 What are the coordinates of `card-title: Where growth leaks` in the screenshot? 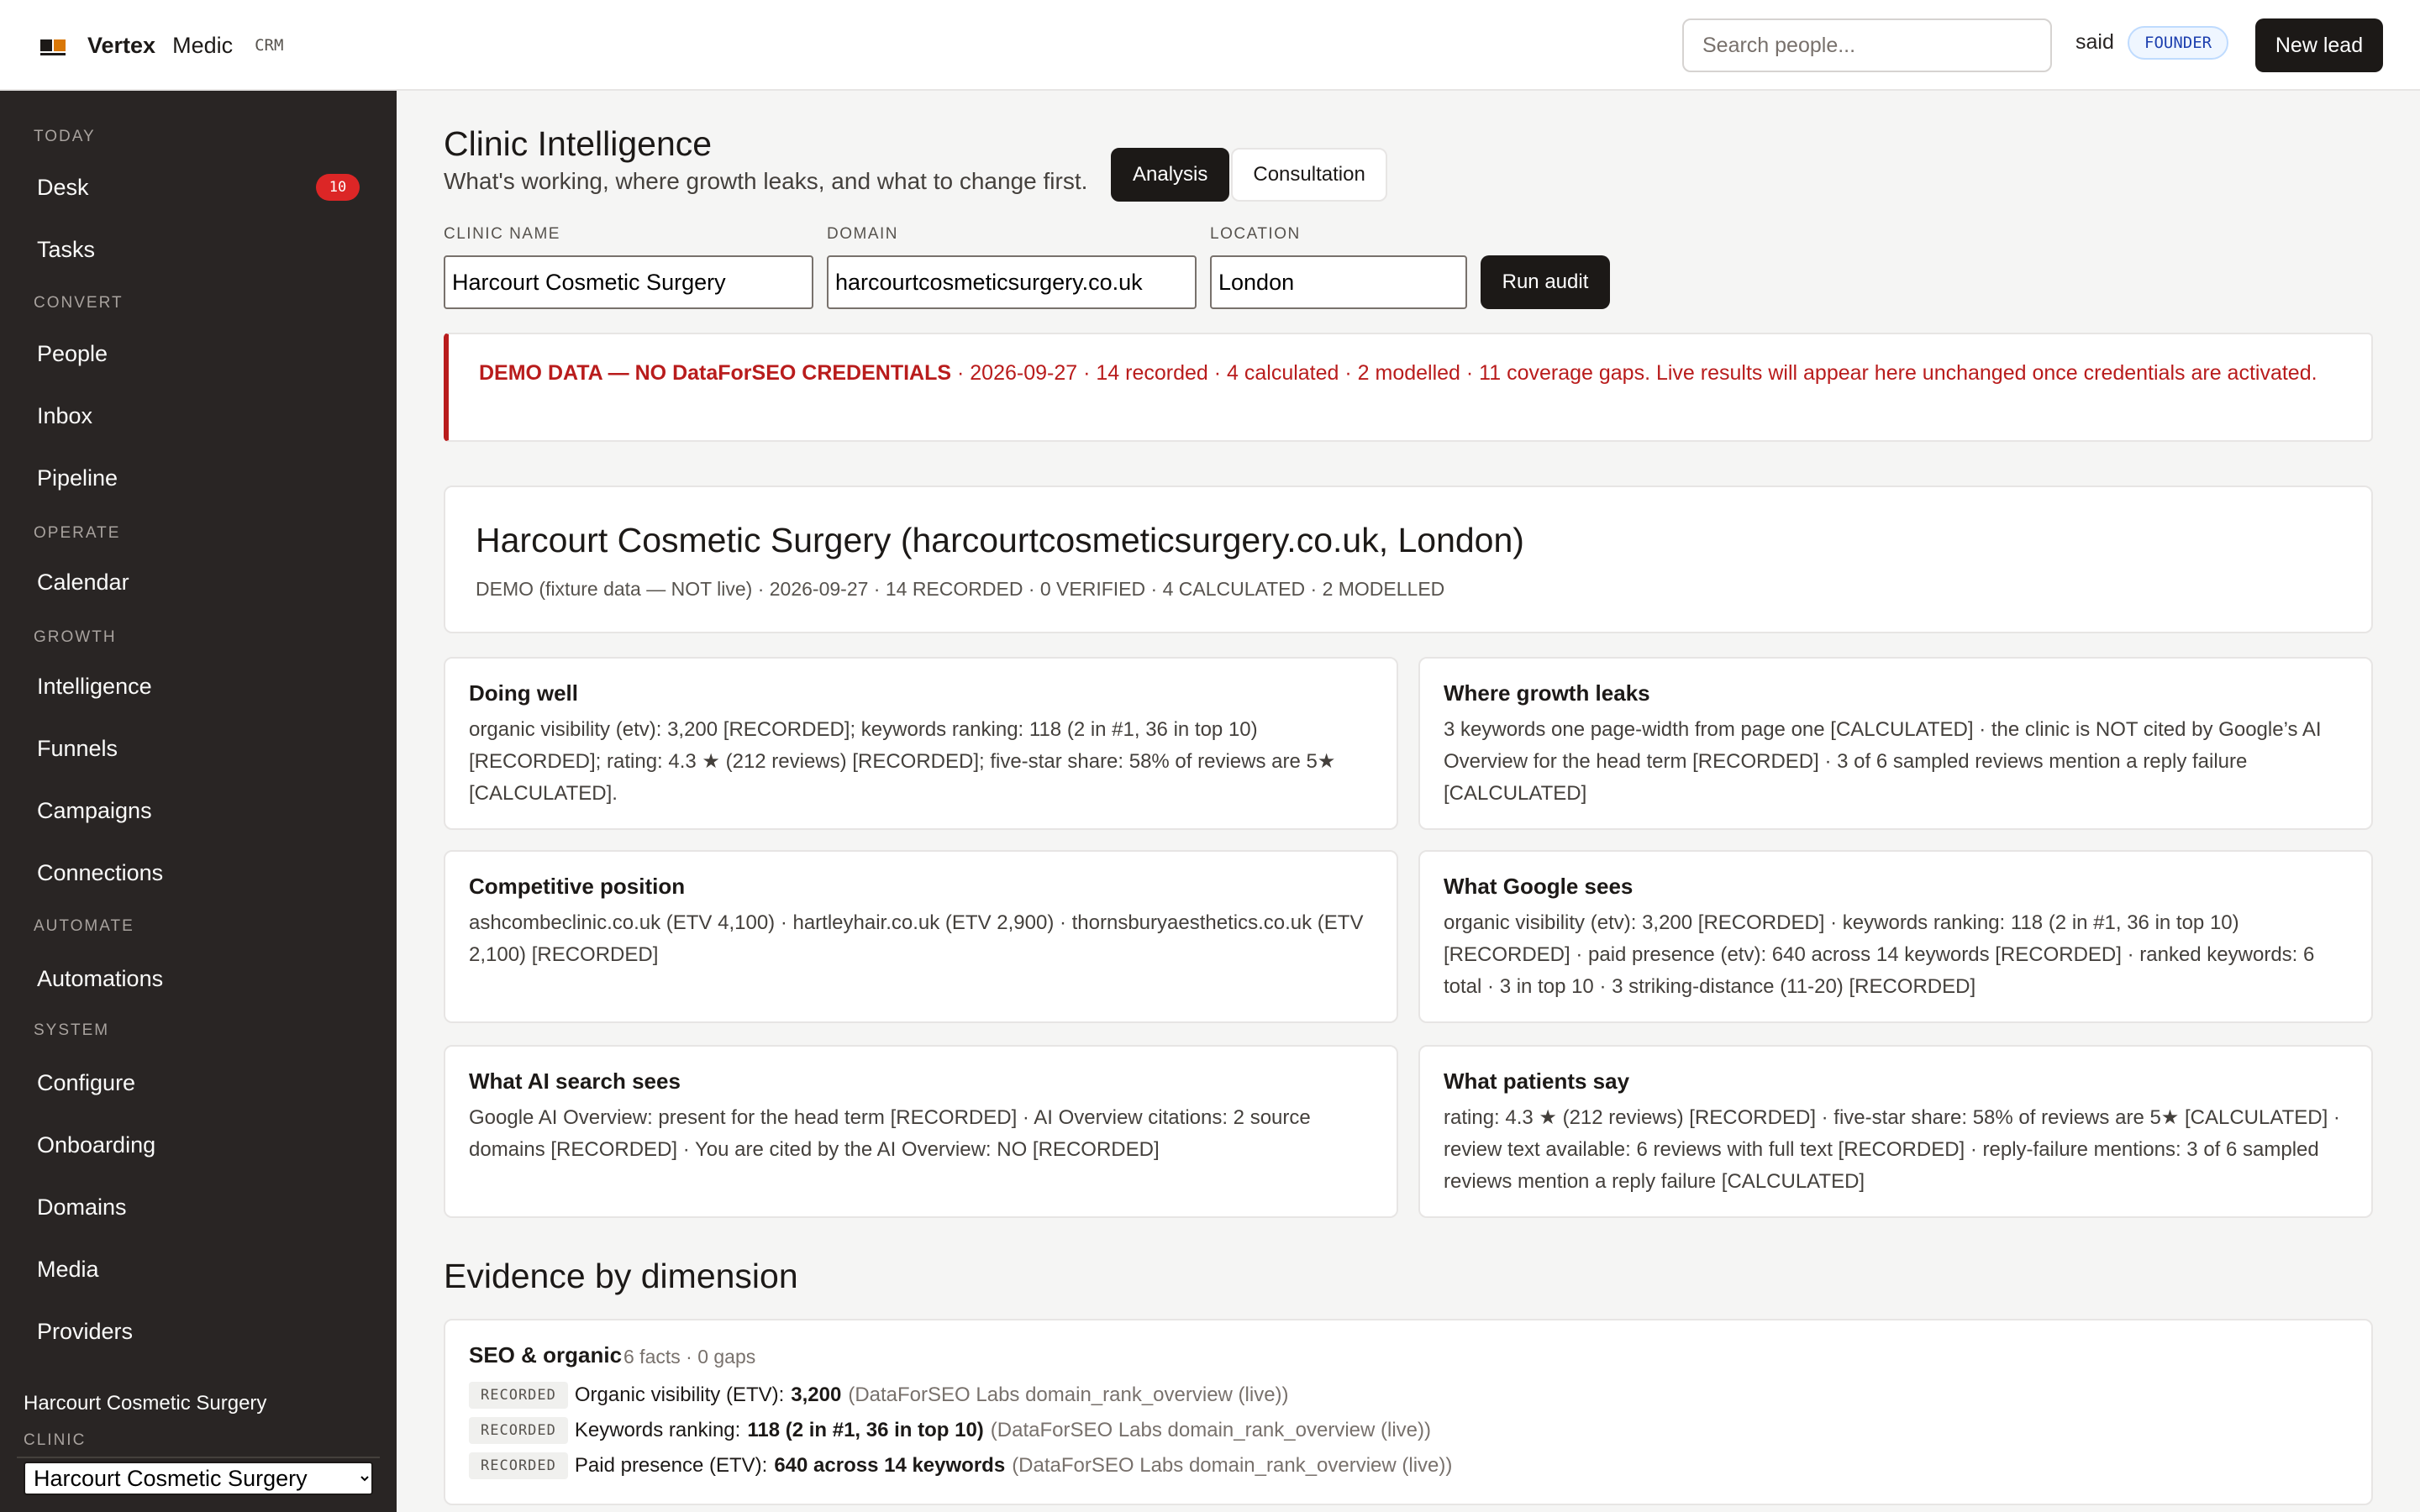 It's located at (1547, 693).